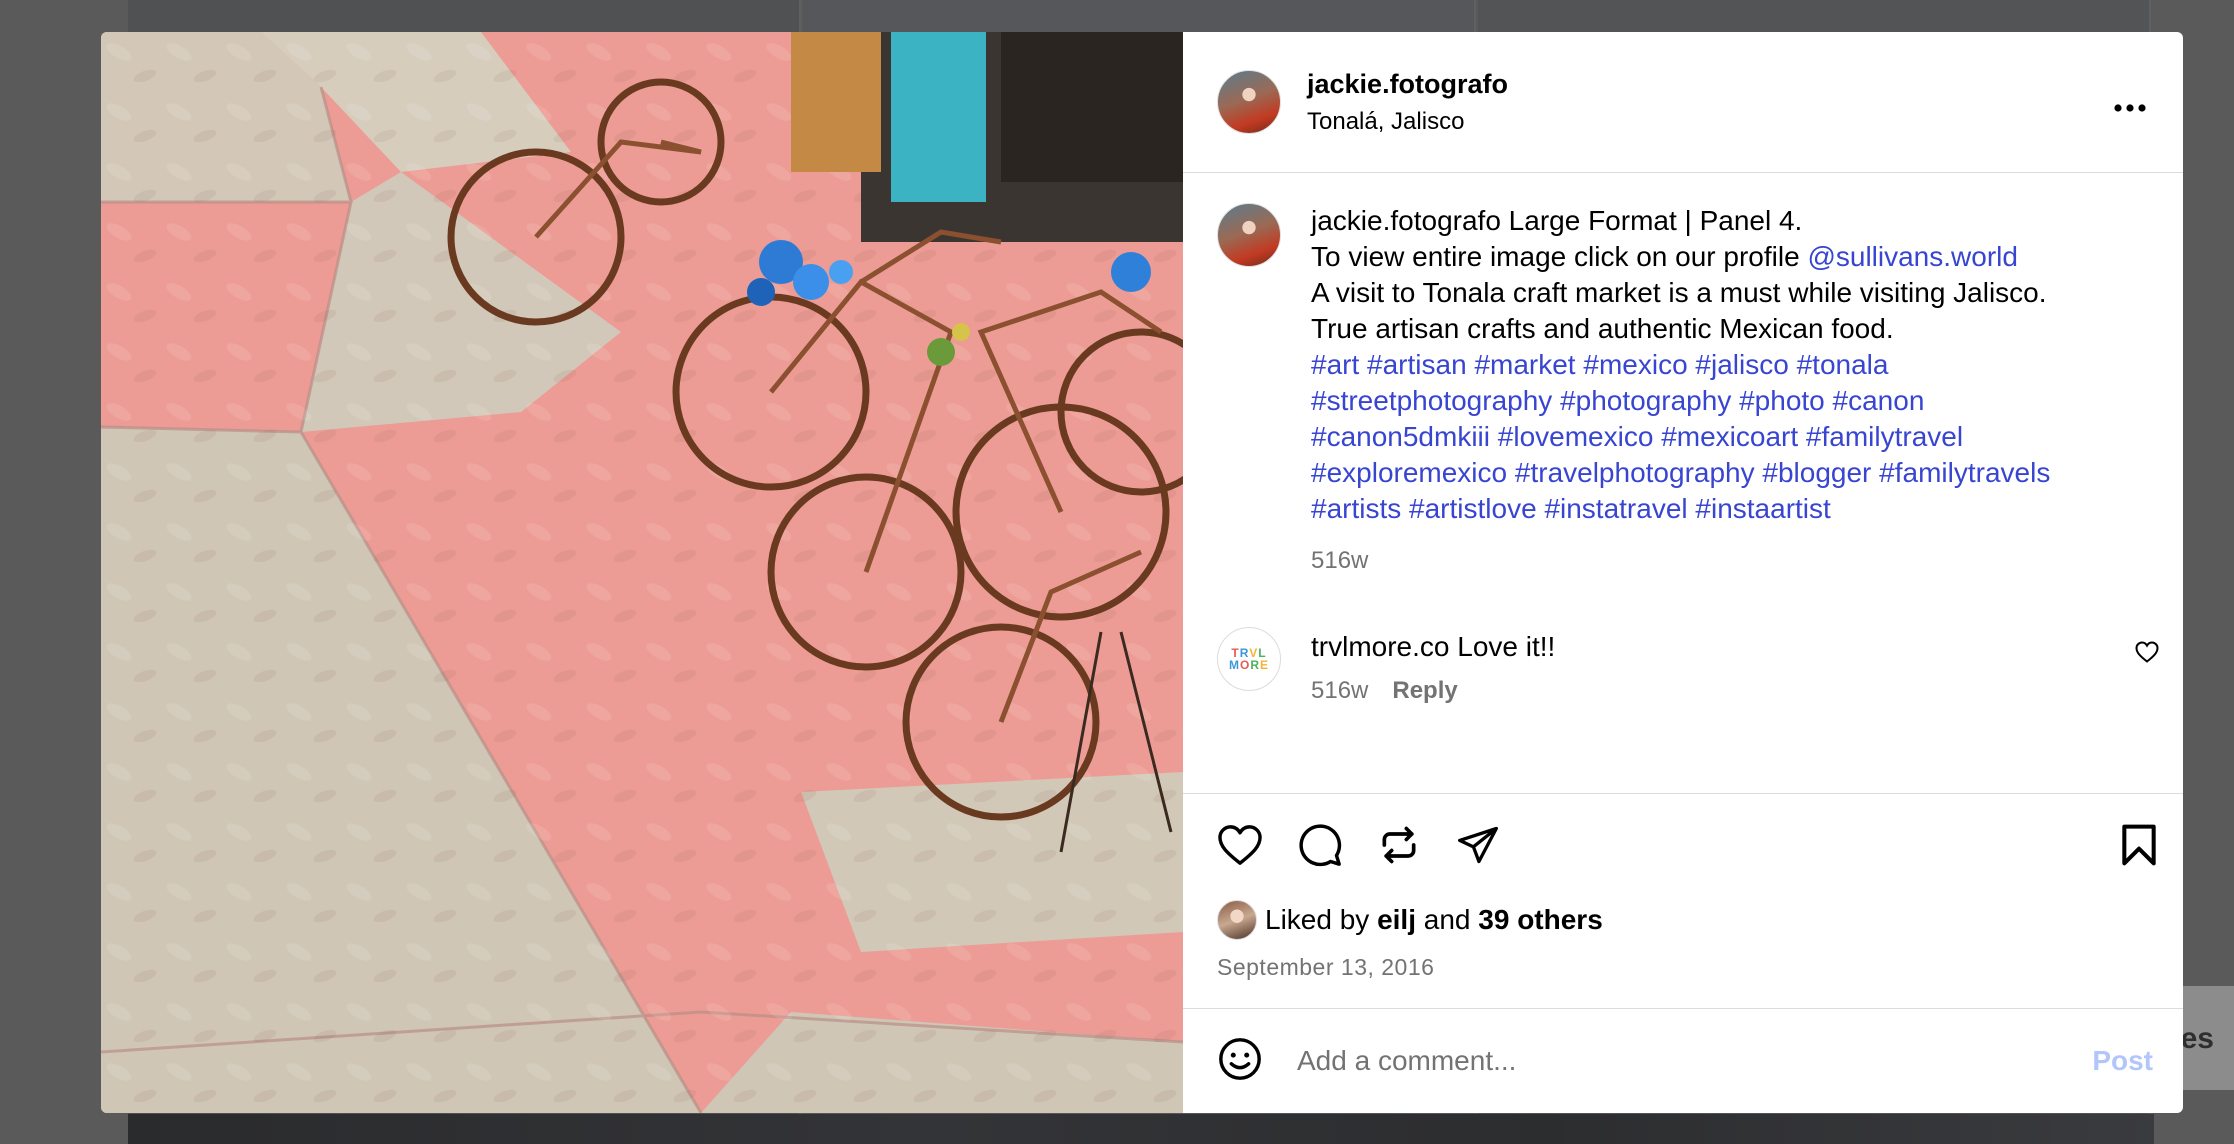  What do you see at coordinates (1400, 436) in the screenshot?
I see `hashtag-link: #canon5dmkiii` at bounding box center [1400, 436].